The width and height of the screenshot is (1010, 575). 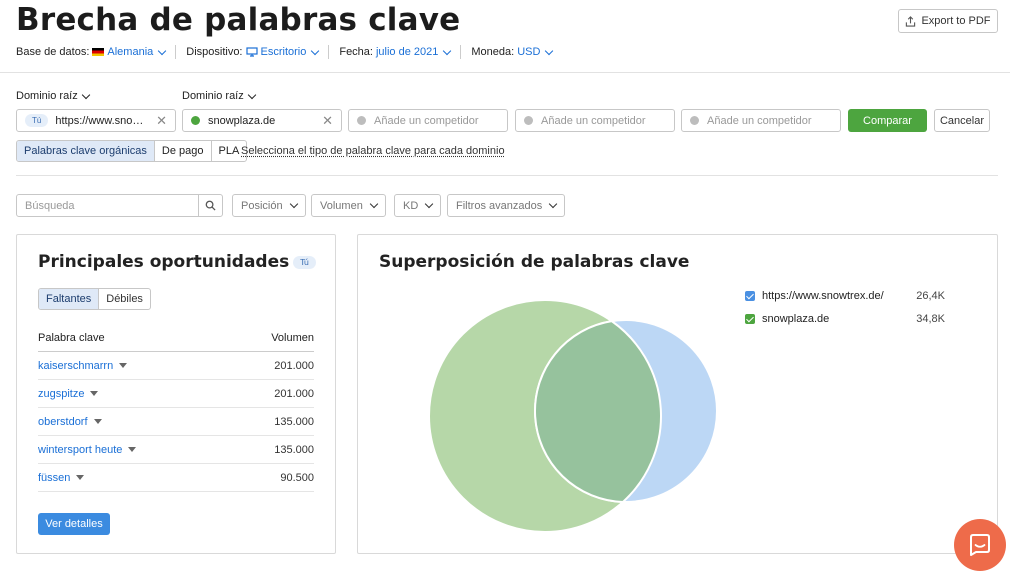 What do you see at coordinates (499, 205) in the screenshot?
I see `advanced-filters-label: Filtros avanzados` at bounding box center [499, 205].